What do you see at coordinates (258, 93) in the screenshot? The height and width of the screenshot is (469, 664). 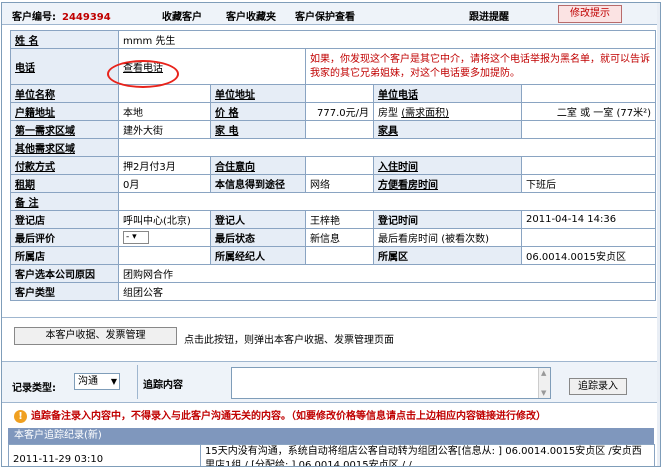 I see `unit-address-label: 单位地址` at bounding box center [258, 93].